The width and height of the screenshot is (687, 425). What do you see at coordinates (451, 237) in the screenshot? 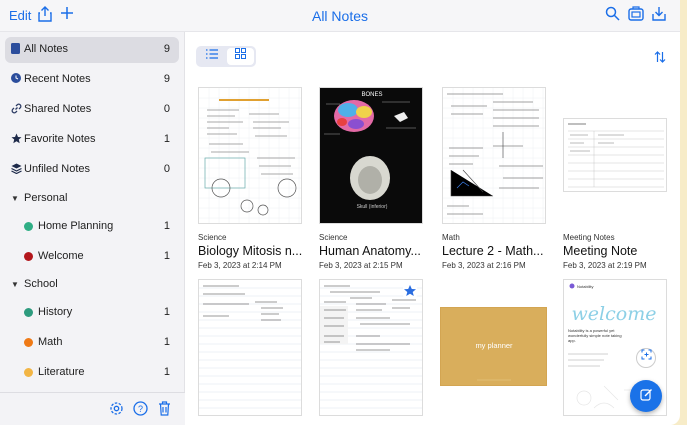
I see `note-category: Math` at bounding box center [451, 237].